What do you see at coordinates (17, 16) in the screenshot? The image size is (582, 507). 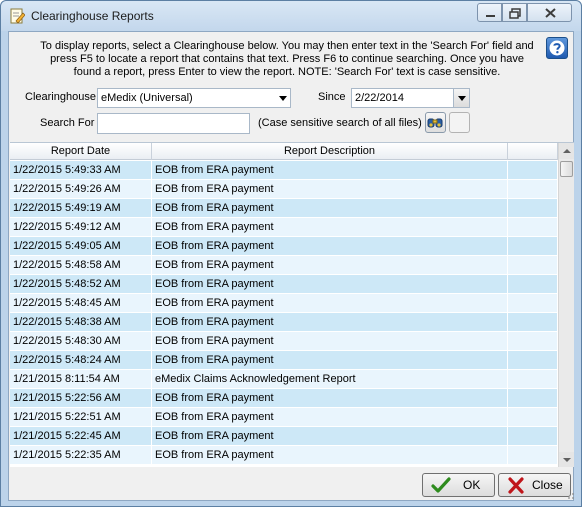 I see `document-edit-icon` at bounding box center [17, 16].